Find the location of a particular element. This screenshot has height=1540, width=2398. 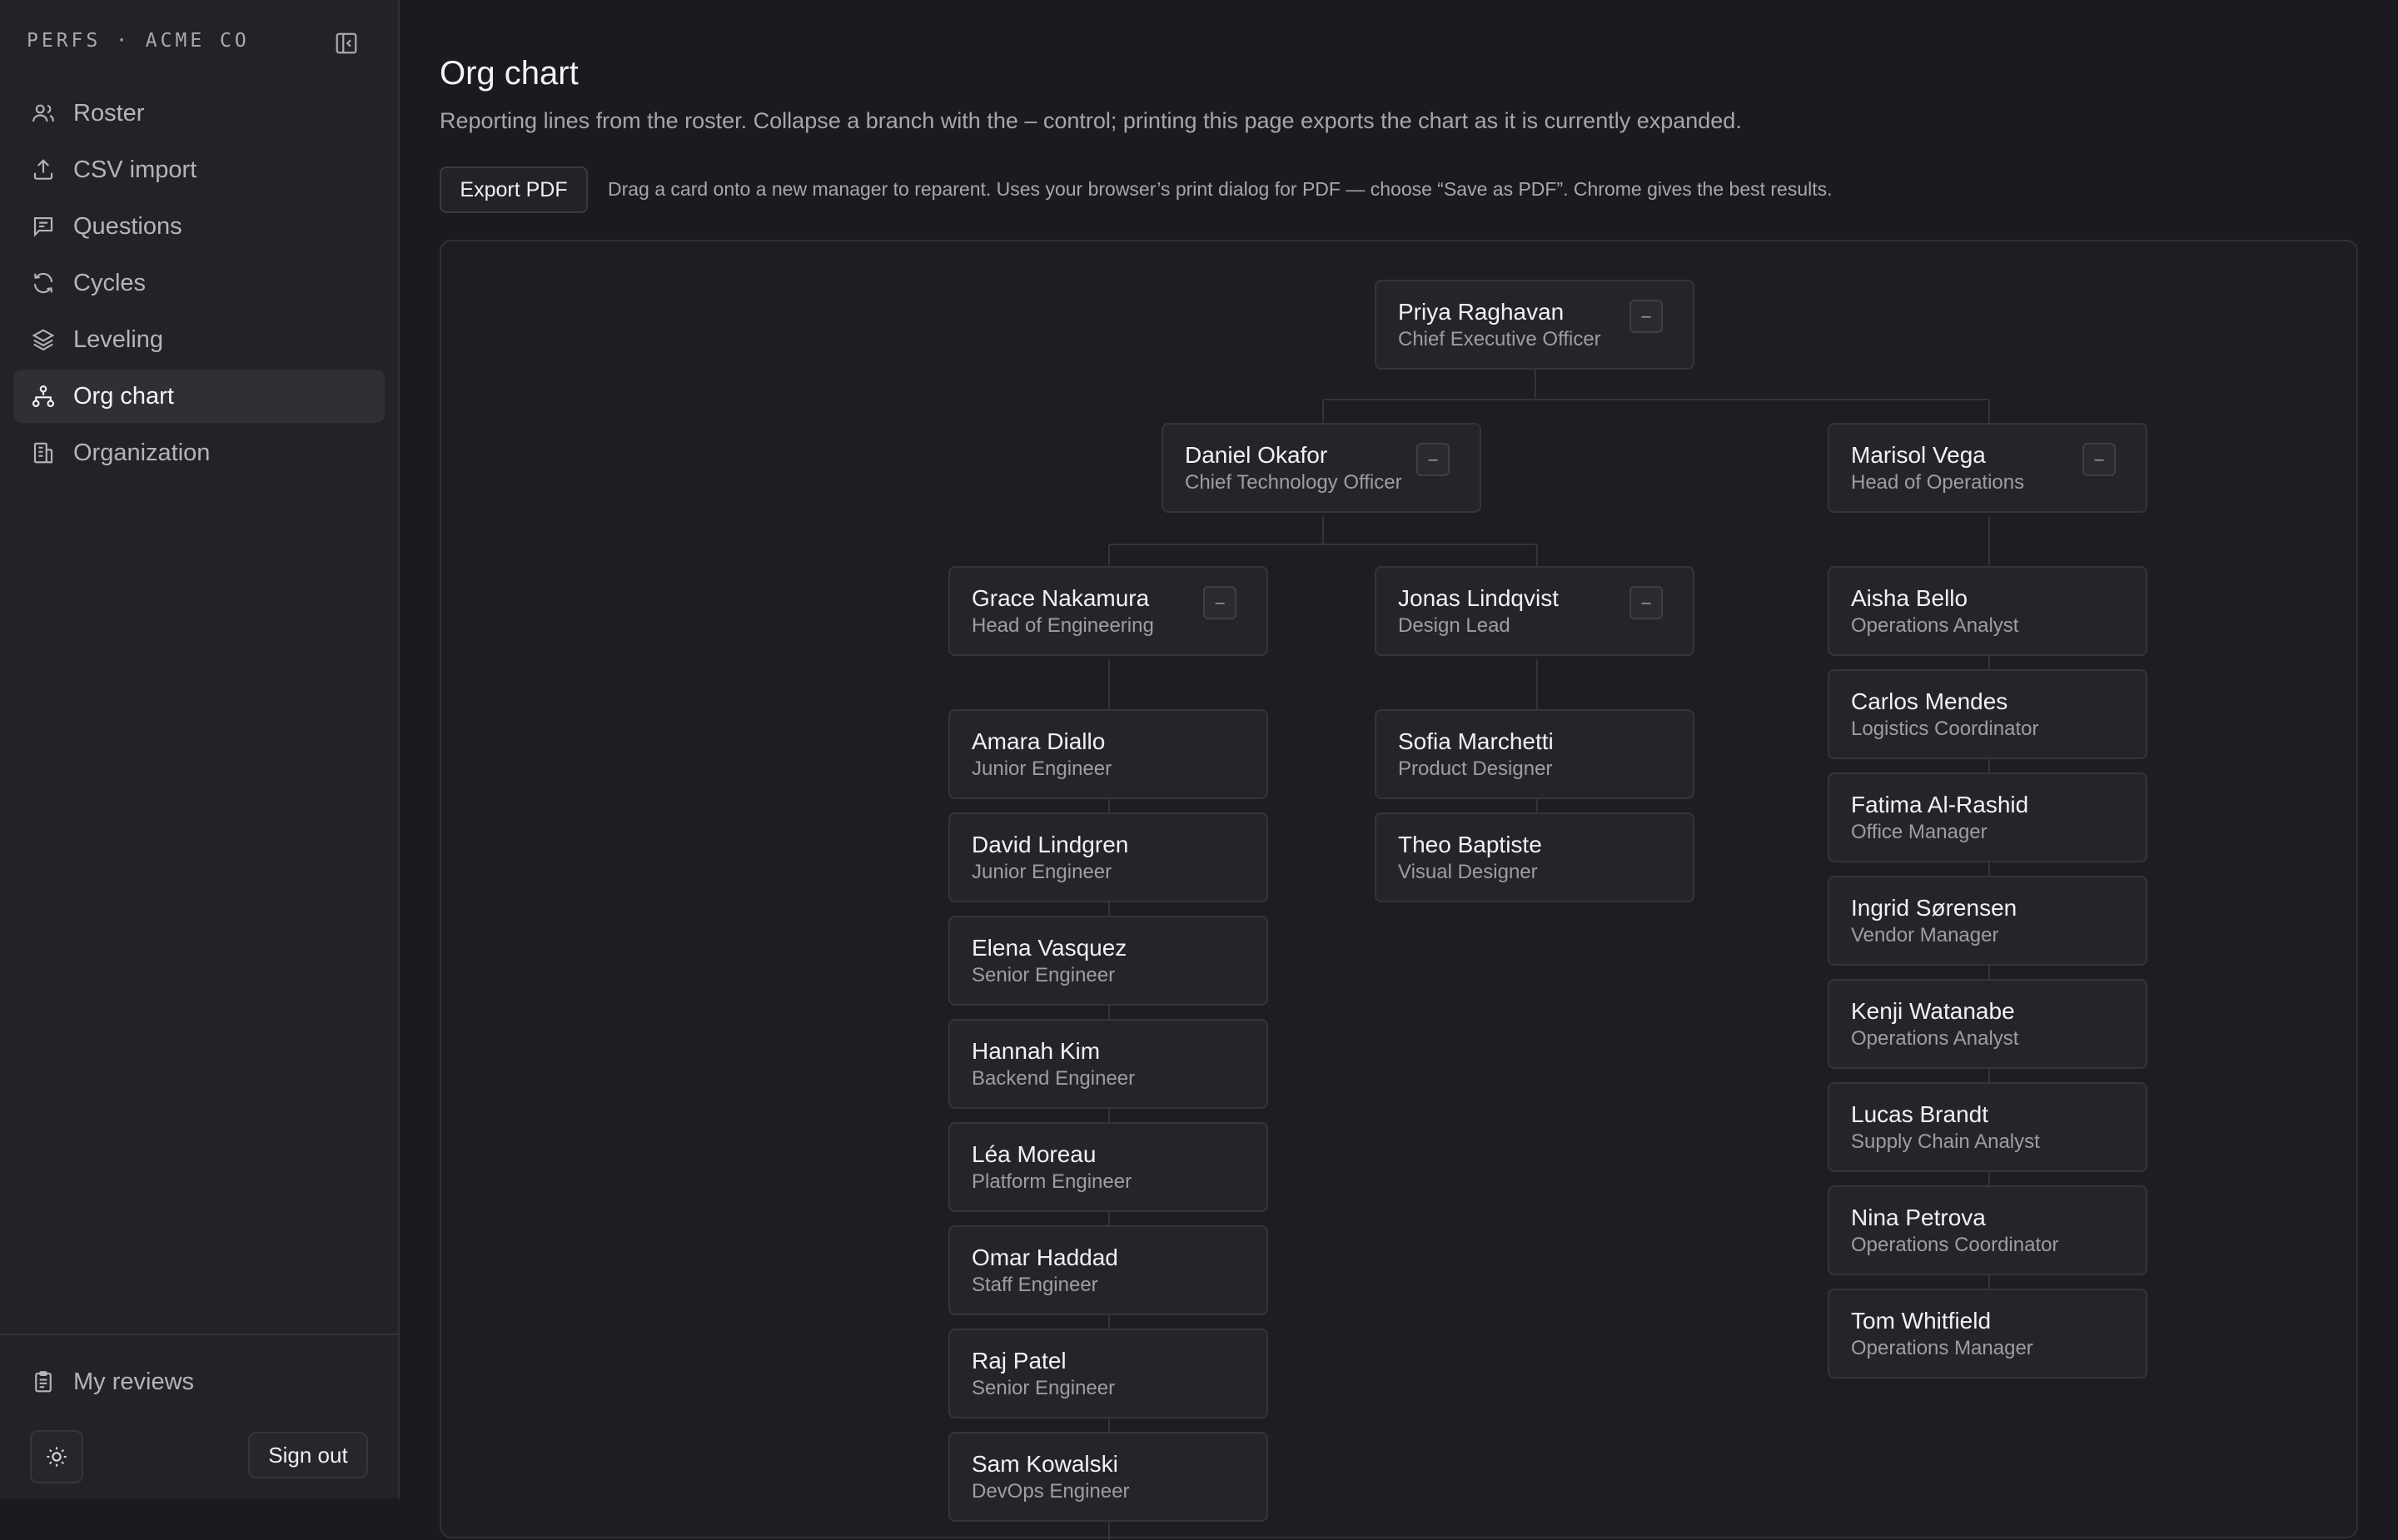

sun-icon is located at coordinates (57, 1457).